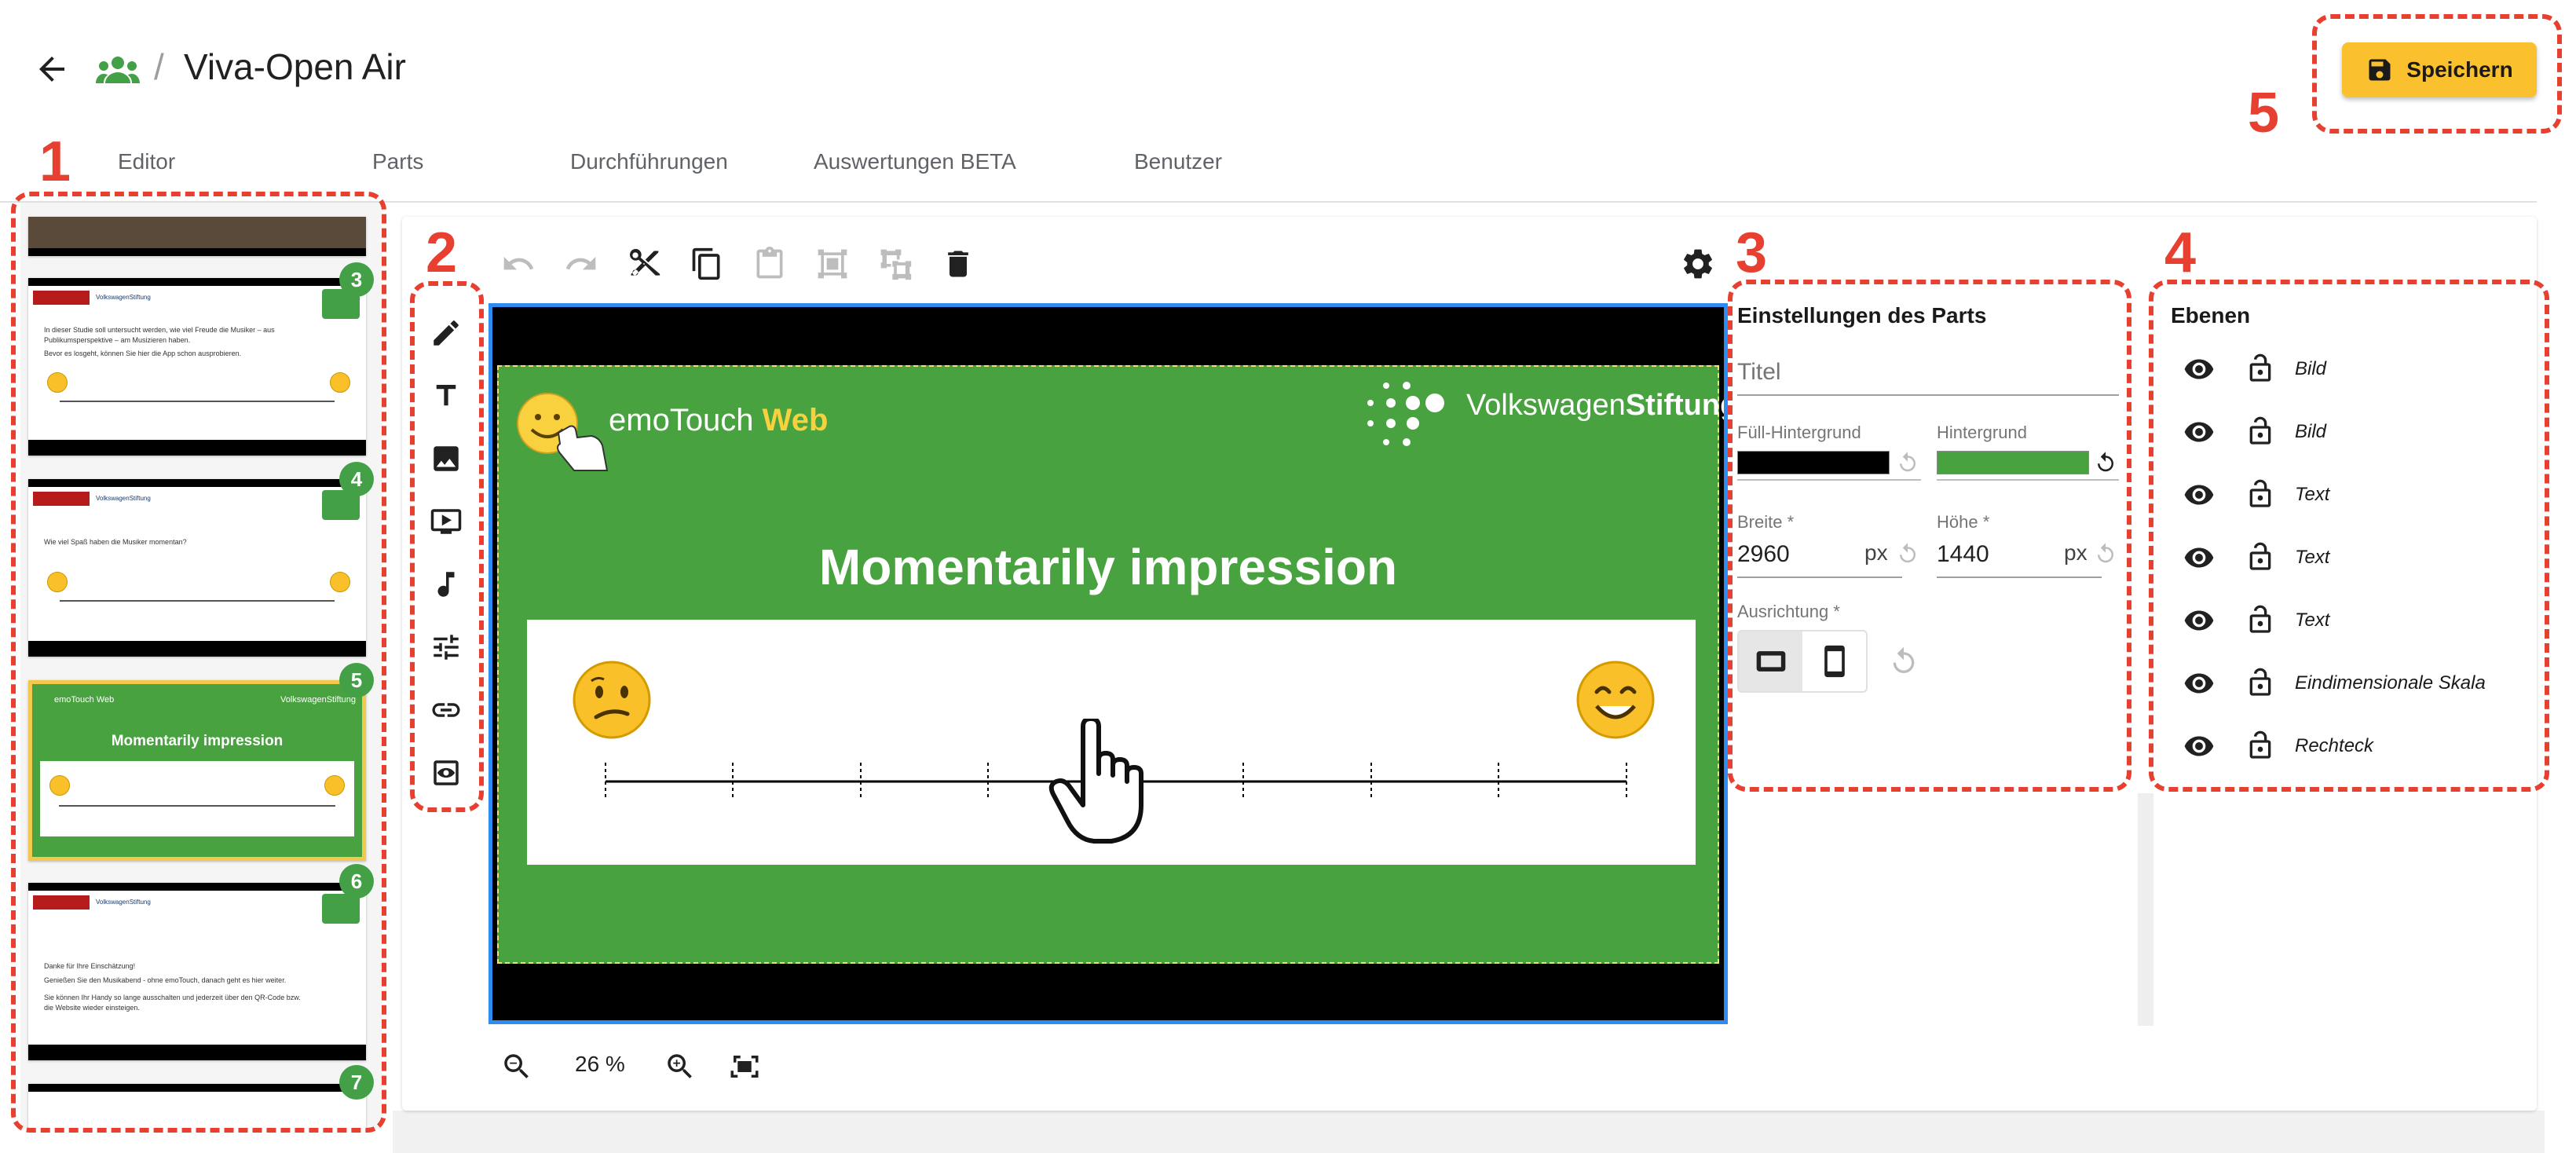 Image resolution: width=2576 pixels, height=1153 pixels. I want to click on save-button: Speichern, so click(2439, 69).